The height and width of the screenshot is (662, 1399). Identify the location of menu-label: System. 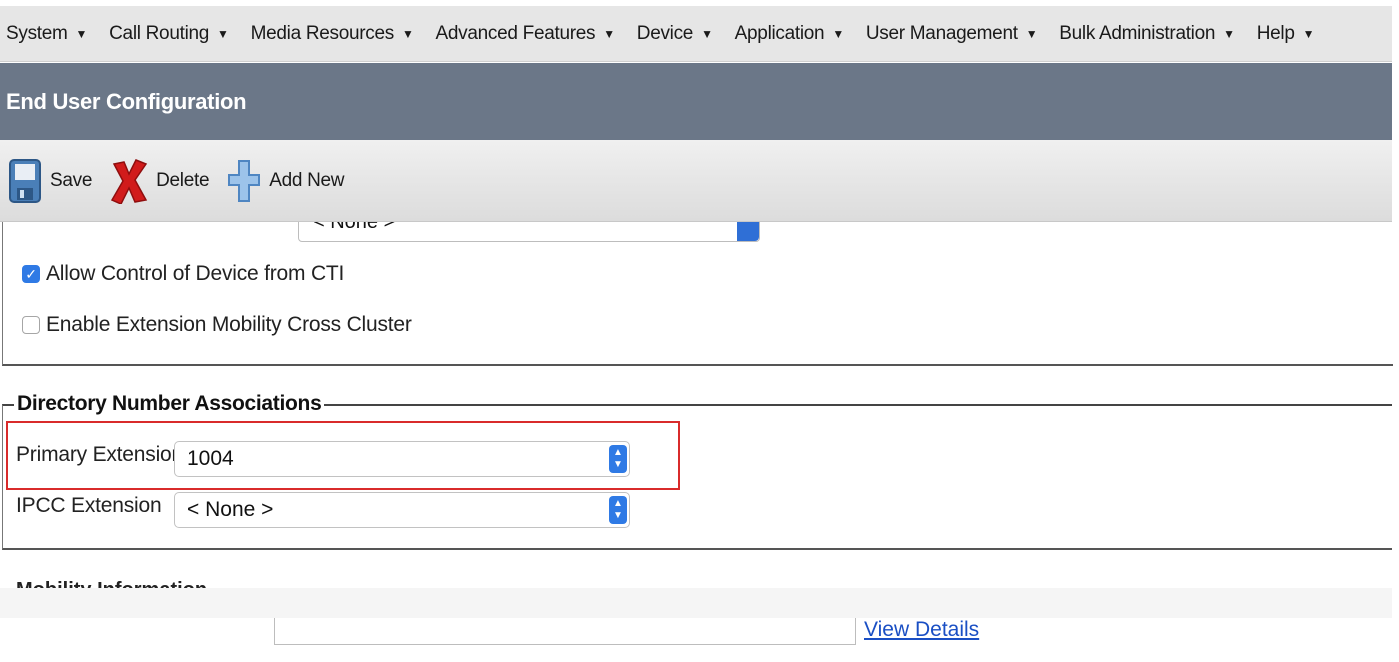
(37, 33).